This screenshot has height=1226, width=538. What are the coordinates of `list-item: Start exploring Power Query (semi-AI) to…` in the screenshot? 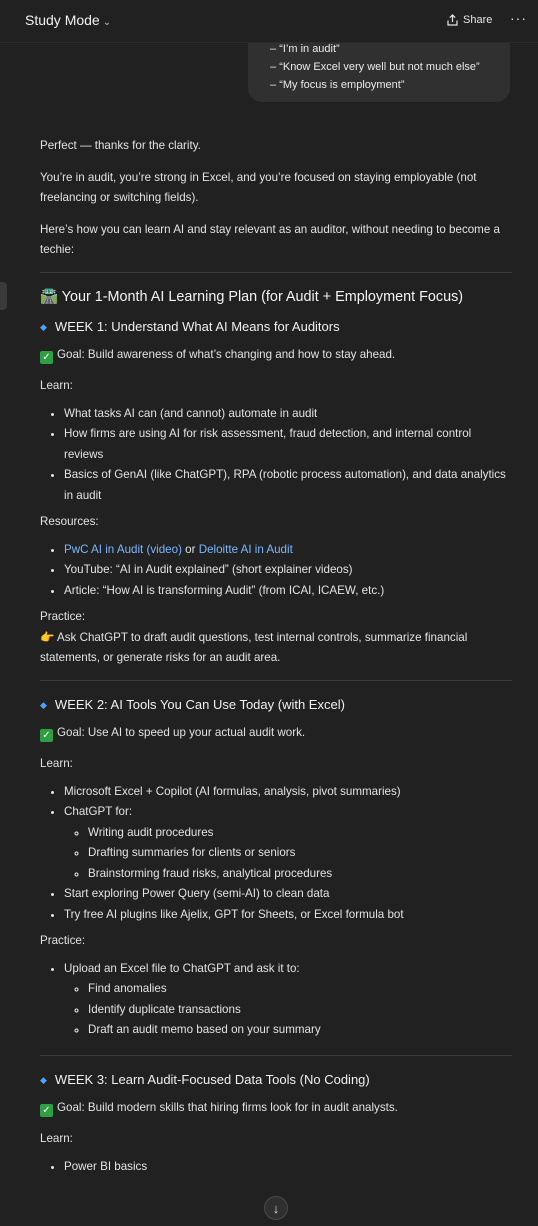 It's located at (288, 894).